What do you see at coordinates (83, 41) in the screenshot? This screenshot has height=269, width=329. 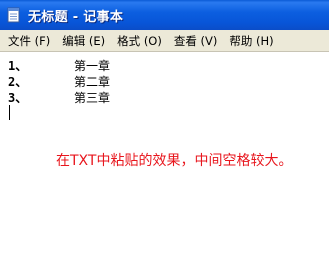 I see `menu-edit: 编辑 (E)` at bounding box center [83, 41].